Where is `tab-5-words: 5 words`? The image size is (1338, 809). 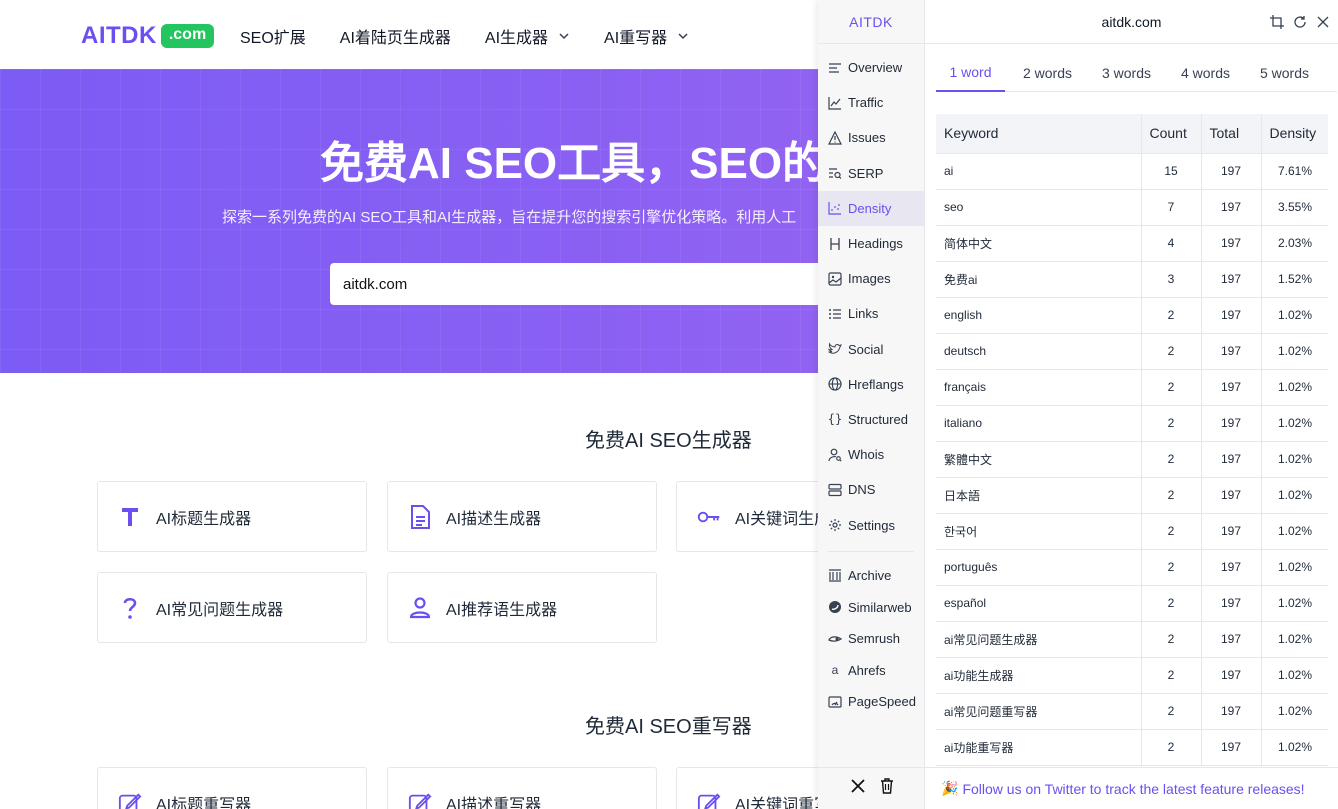
tab-5-words: 5 words is located at coordinates (1284, 73).